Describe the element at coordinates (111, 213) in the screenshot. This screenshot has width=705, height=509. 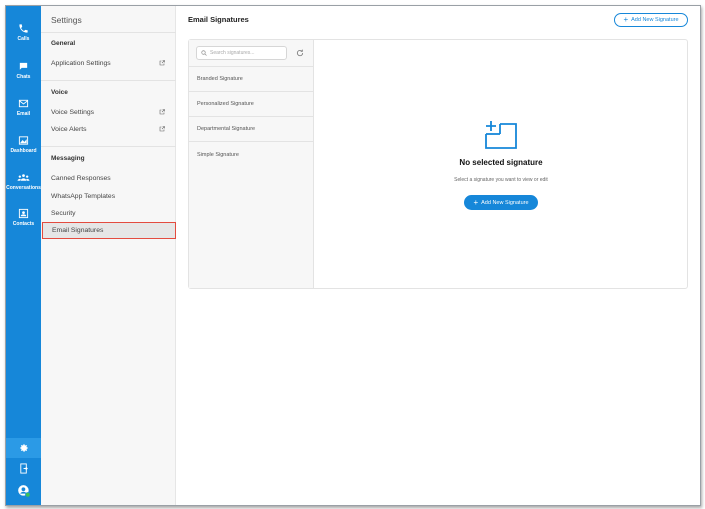
I see `menu-item-security: Security` at that location.